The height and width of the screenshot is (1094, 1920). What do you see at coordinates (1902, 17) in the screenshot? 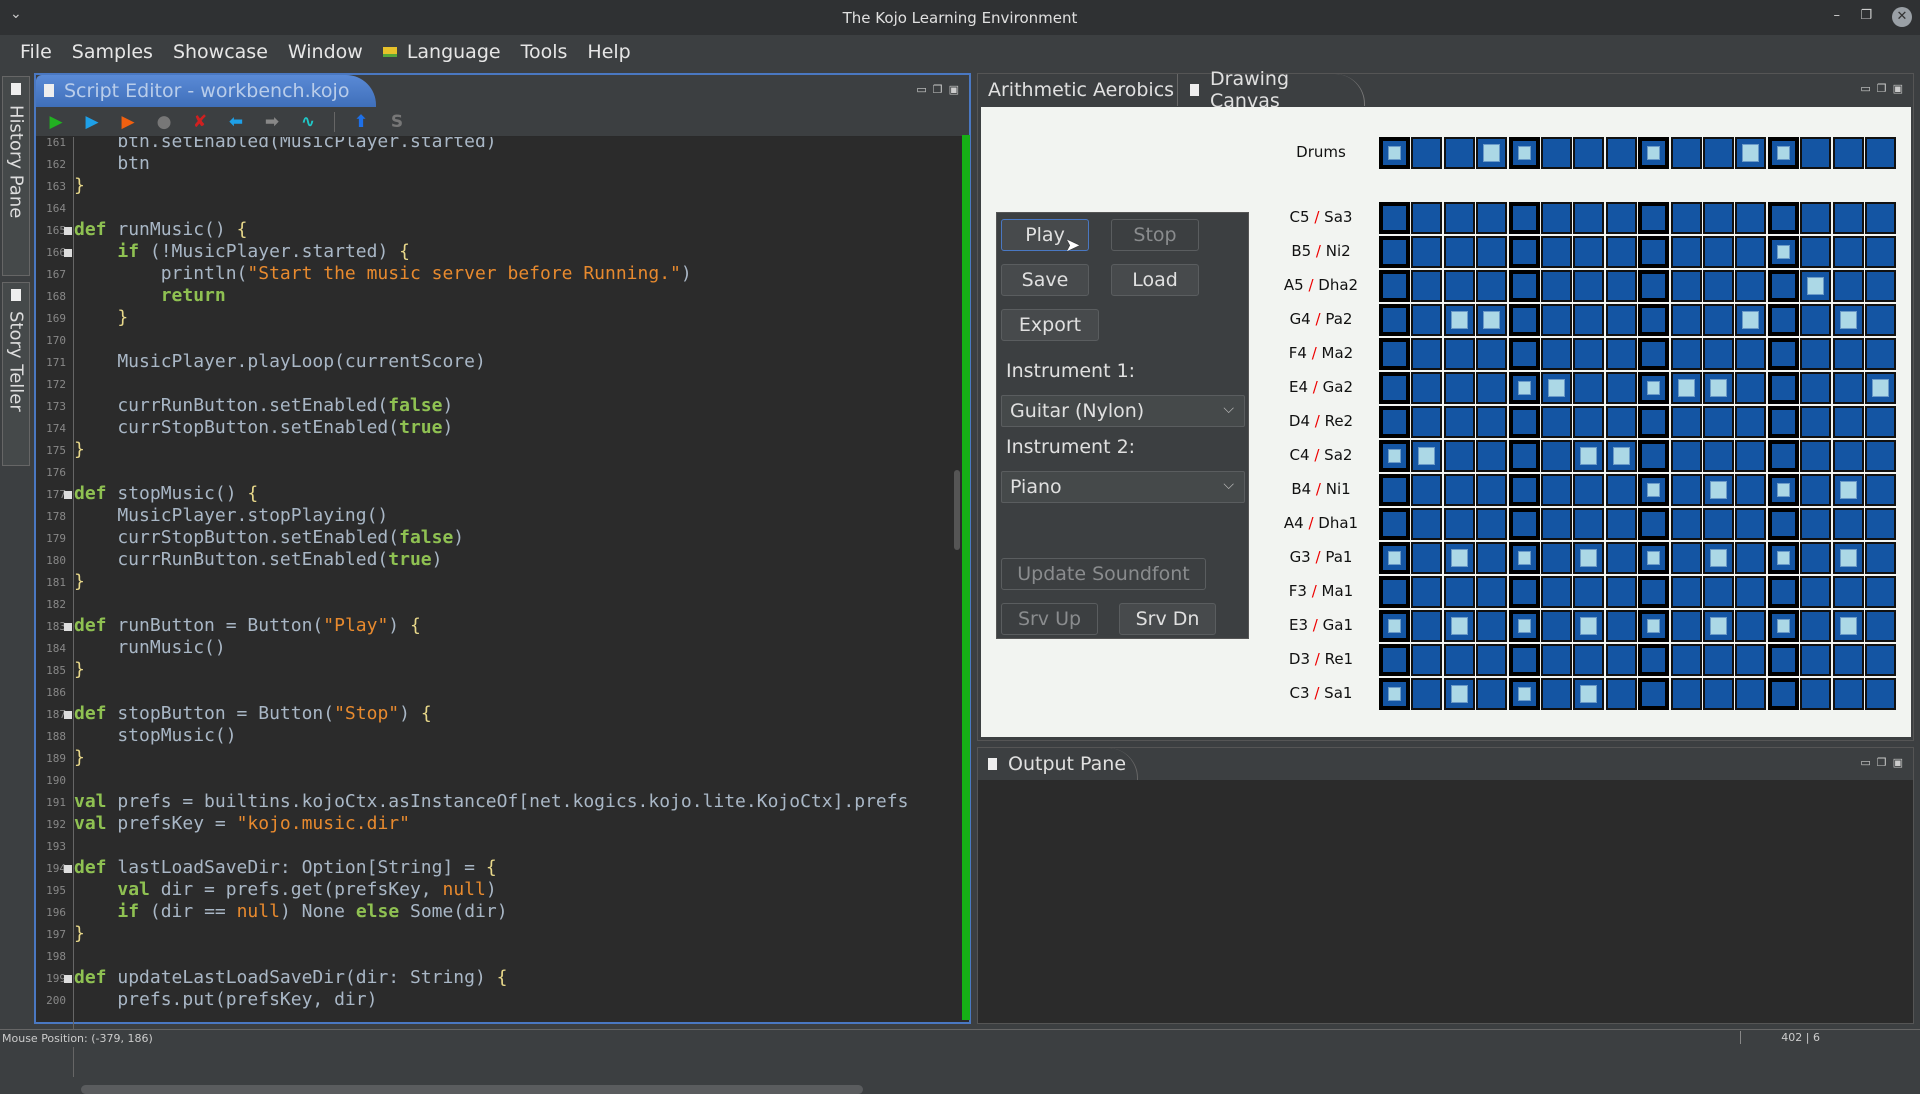
I see `close-icon: ✕` at bounding box center [1902, 17].